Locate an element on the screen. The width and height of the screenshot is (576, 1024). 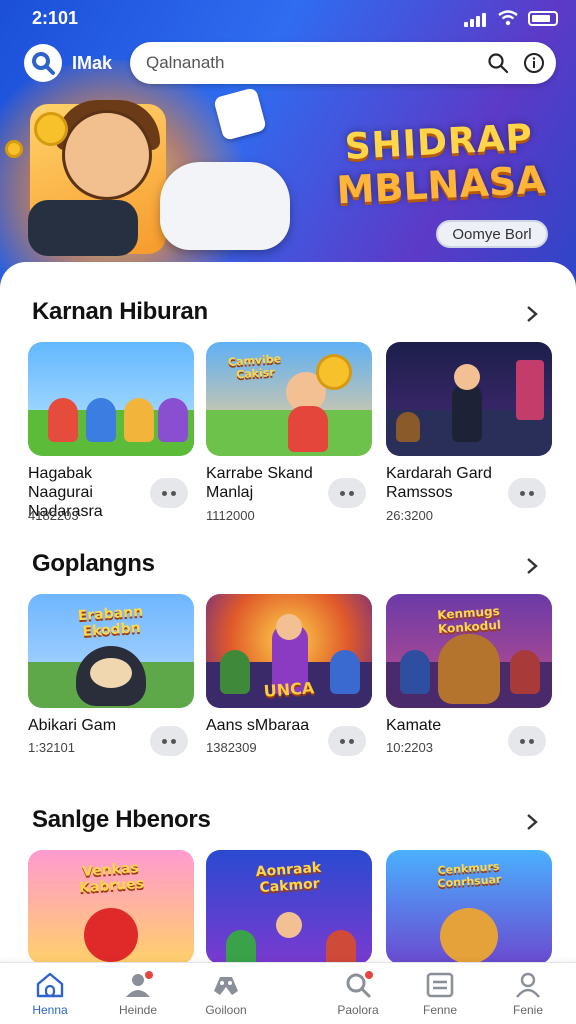
section-title: Goplangns is located at coordinates (93, 563).